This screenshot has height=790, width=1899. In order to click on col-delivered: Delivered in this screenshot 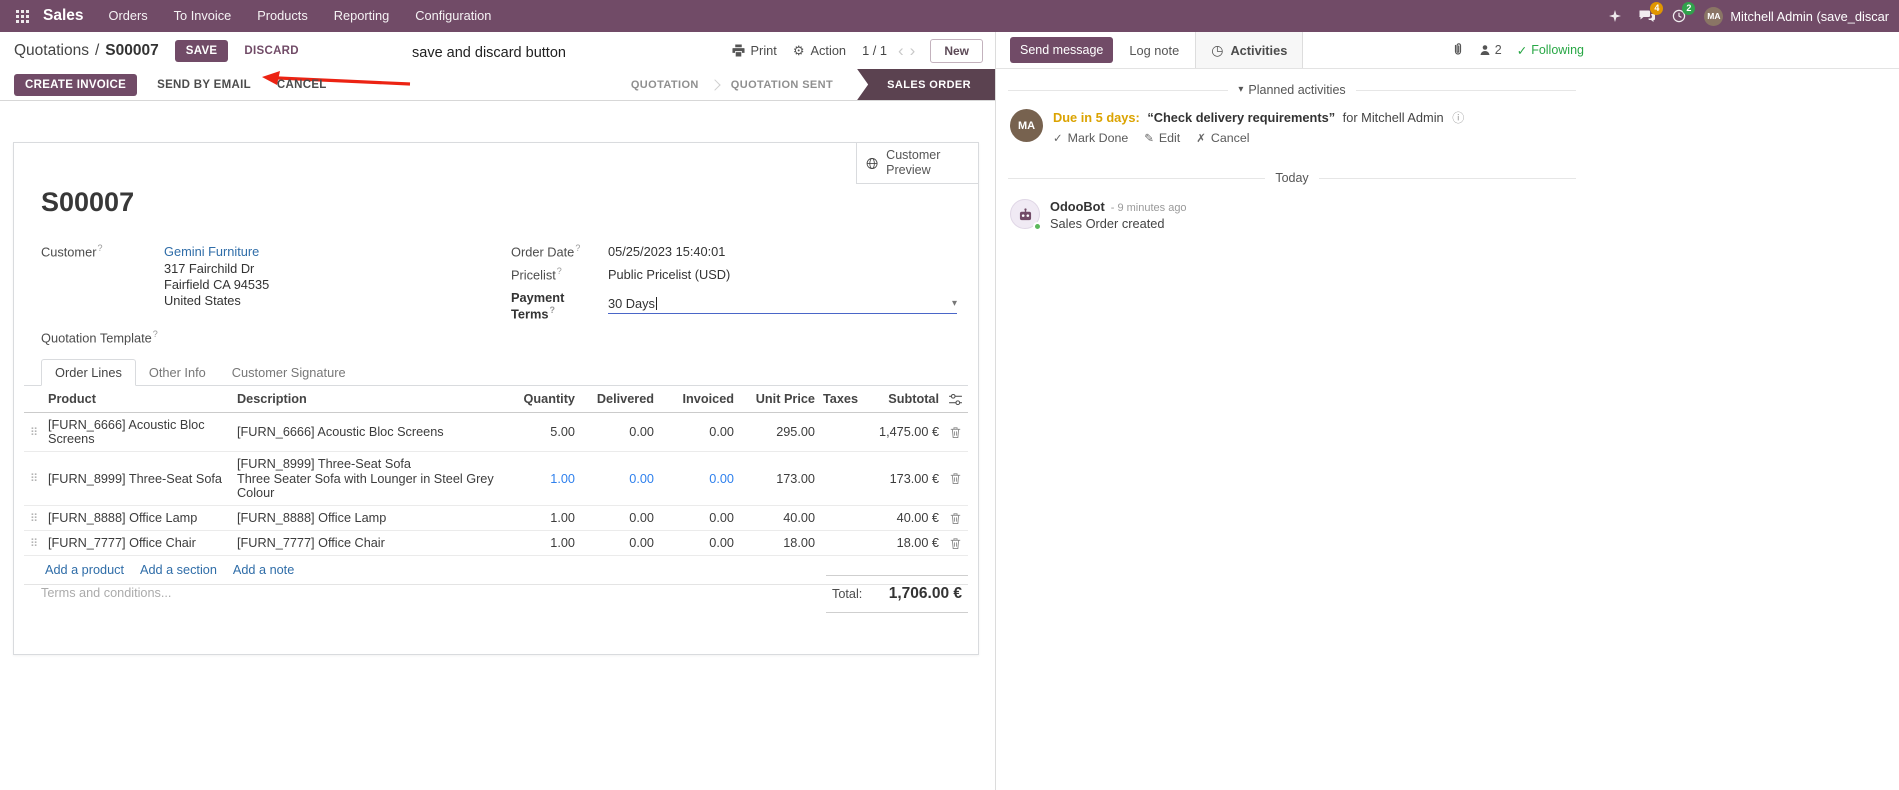, I will do `click(618, 399)`.